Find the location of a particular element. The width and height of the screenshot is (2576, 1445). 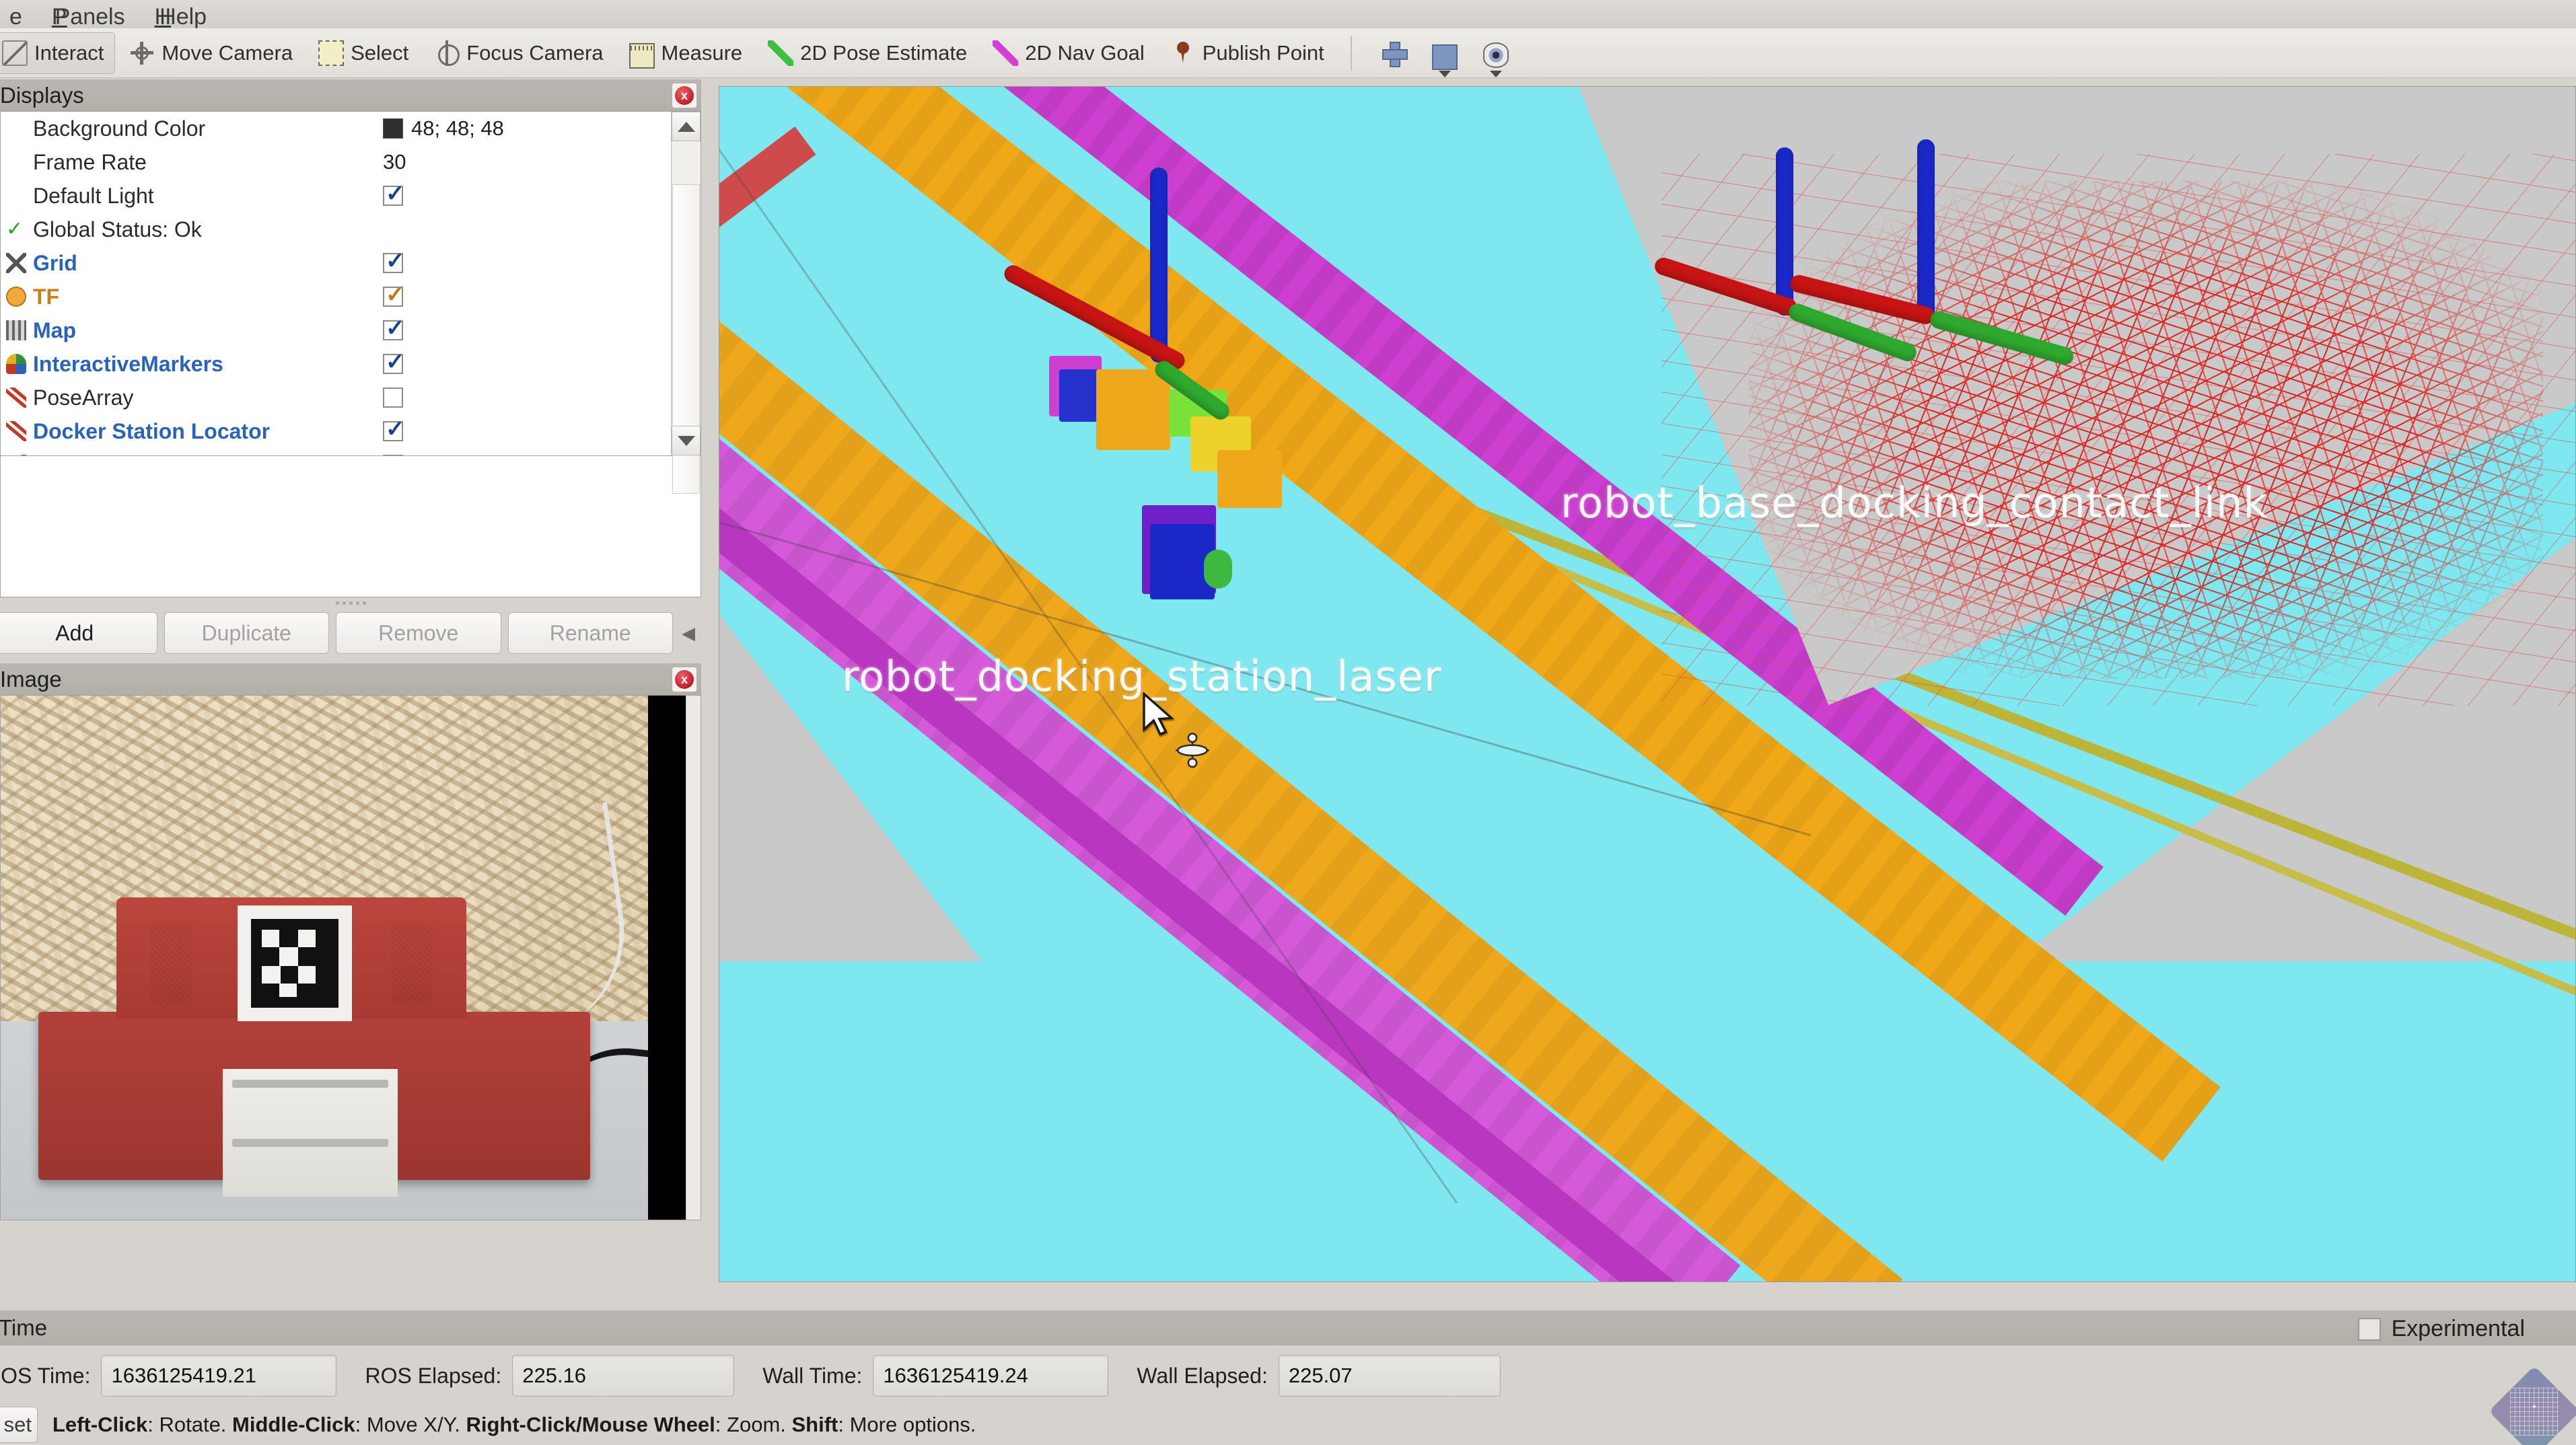

menu-label-panels: Panels is located at coordinates (90, 16).